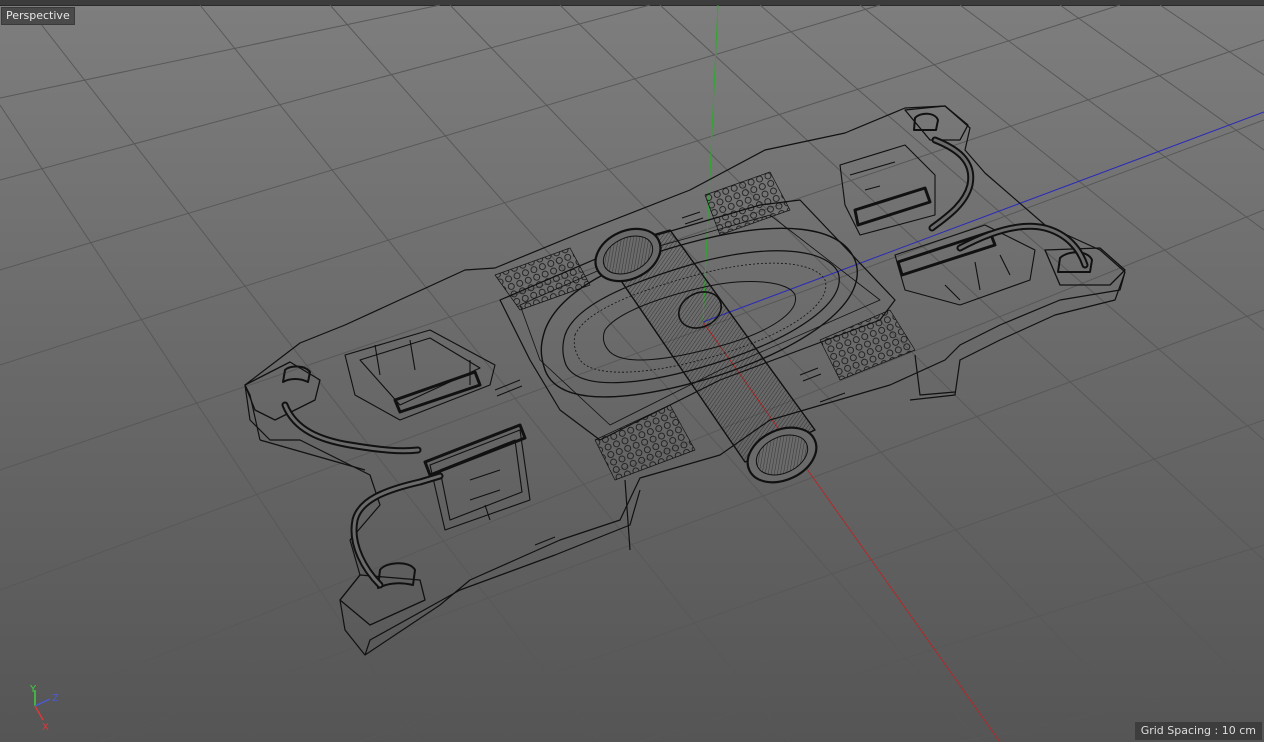 Image resolution: width=1264 pixels, height=742 pixels. What do you see at coordinates (38, 16) in the screenshot?
I see `view-name-label: Perspective` at bounding box center [38, 16].